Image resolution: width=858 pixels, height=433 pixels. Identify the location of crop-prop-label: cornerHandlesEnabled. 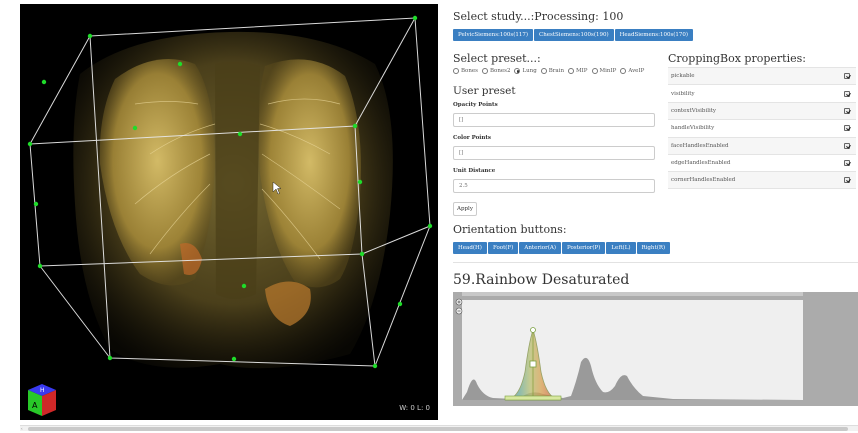
(703, 180).